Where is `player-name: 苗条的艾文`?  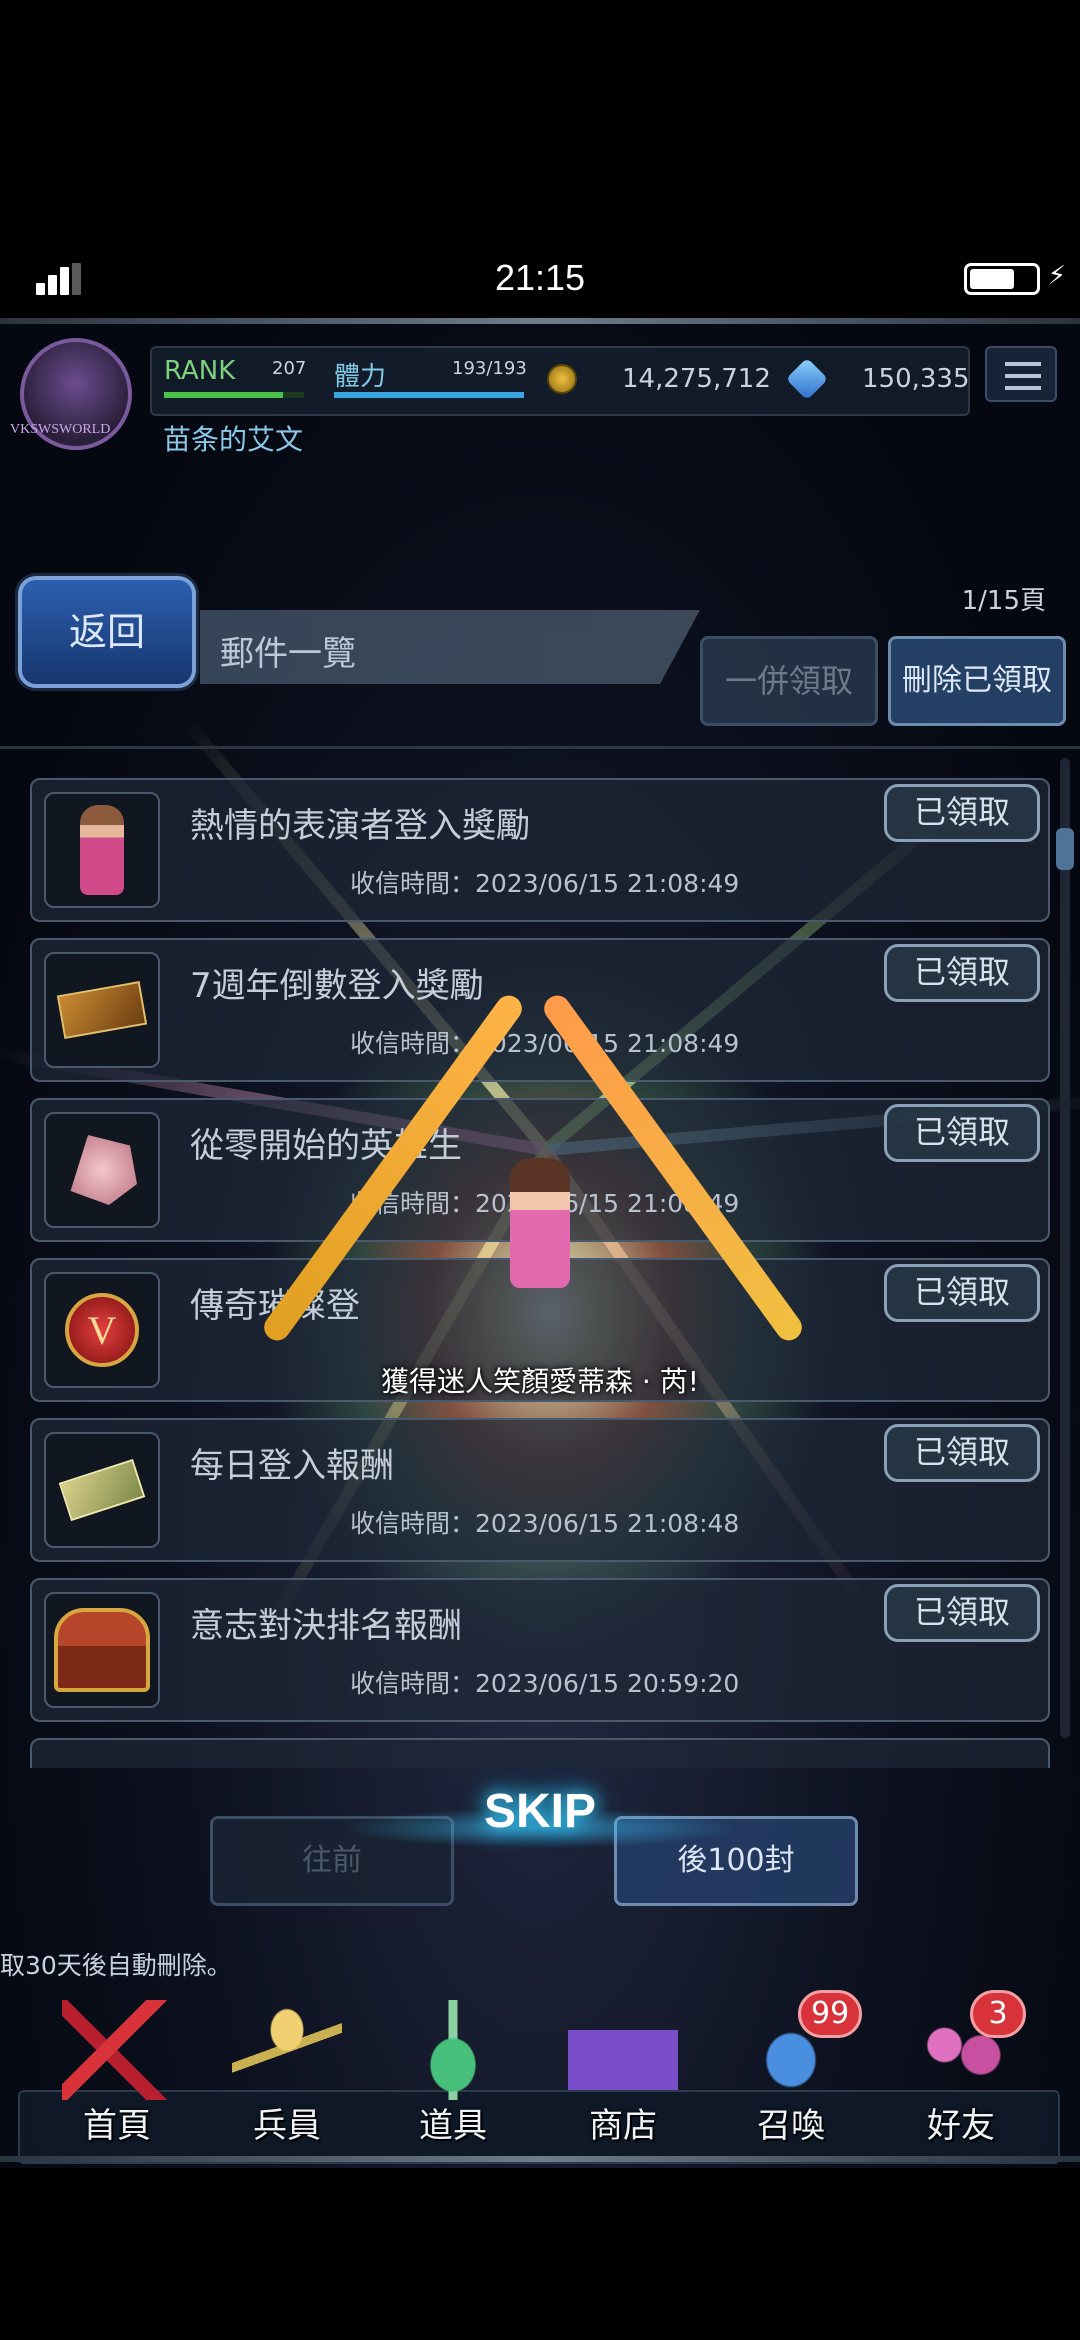
player-name: 苗条的艾文 is located at coordinates (233, 439).